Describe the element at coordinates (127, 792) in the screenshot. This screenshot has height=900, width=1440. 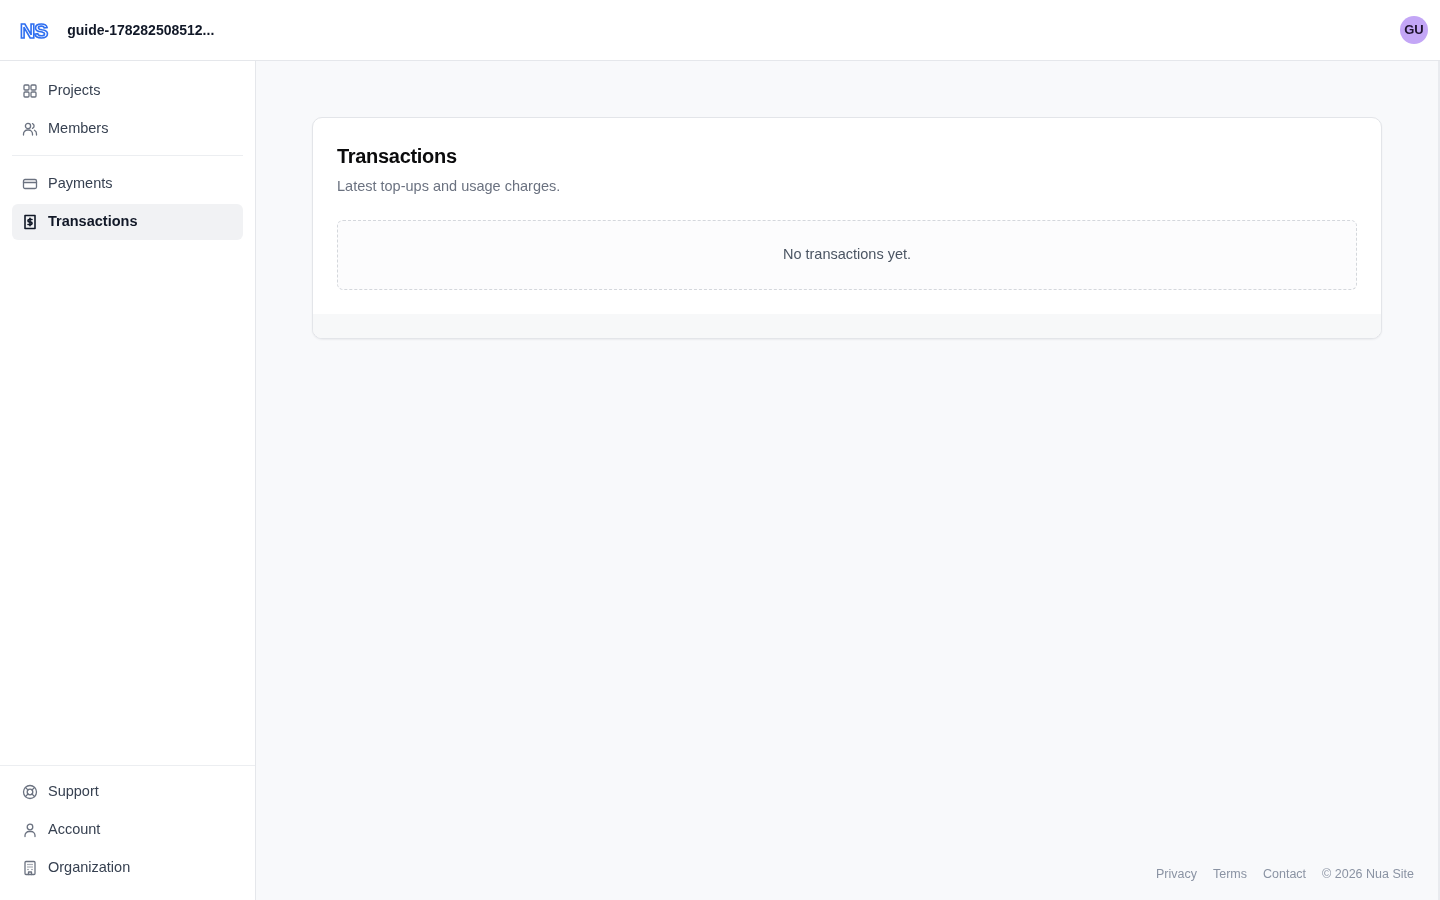
I see `sidebar-item: Support` at that location.